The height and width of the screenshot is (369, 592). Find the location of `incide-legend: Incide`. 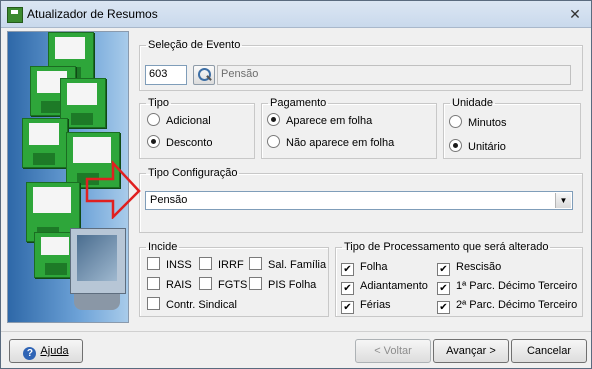

incide-legend: Incide is located at coordinates (163, 247).